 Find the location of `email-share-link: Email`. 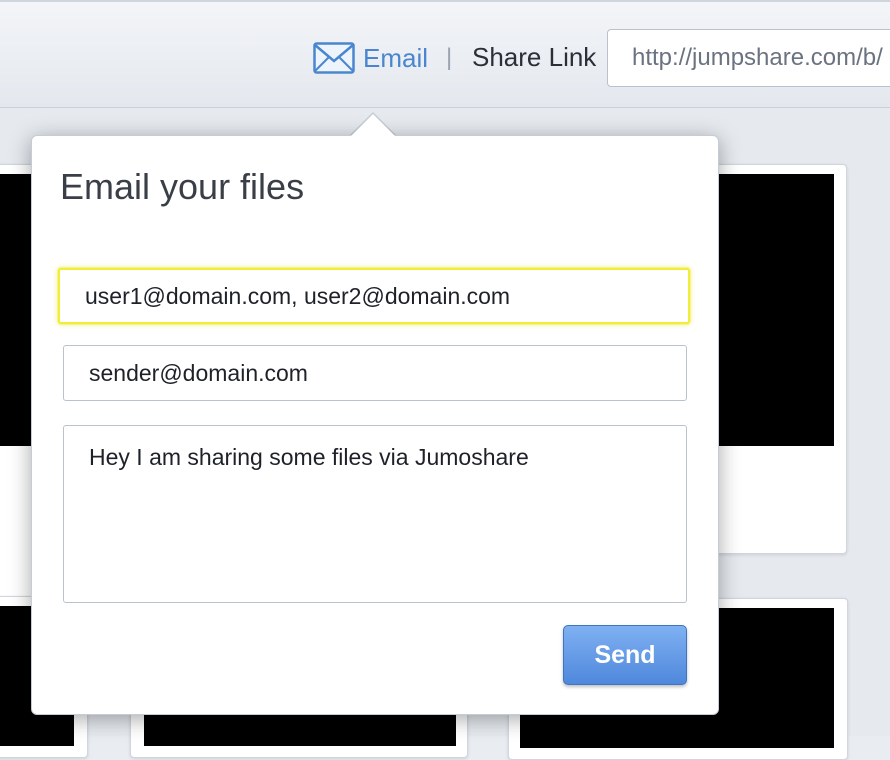

email-share-link: Email is located at coordinates (370, 58).